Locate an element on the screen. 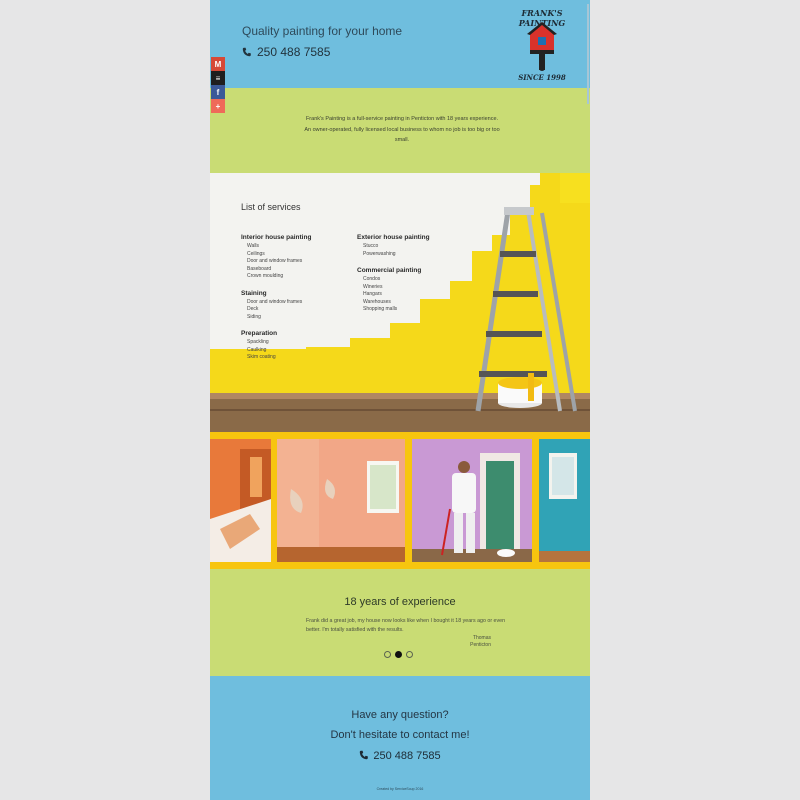 The height and width of the screenshot is (800, 800). photo-gallery is located at coordinates (400, 500).